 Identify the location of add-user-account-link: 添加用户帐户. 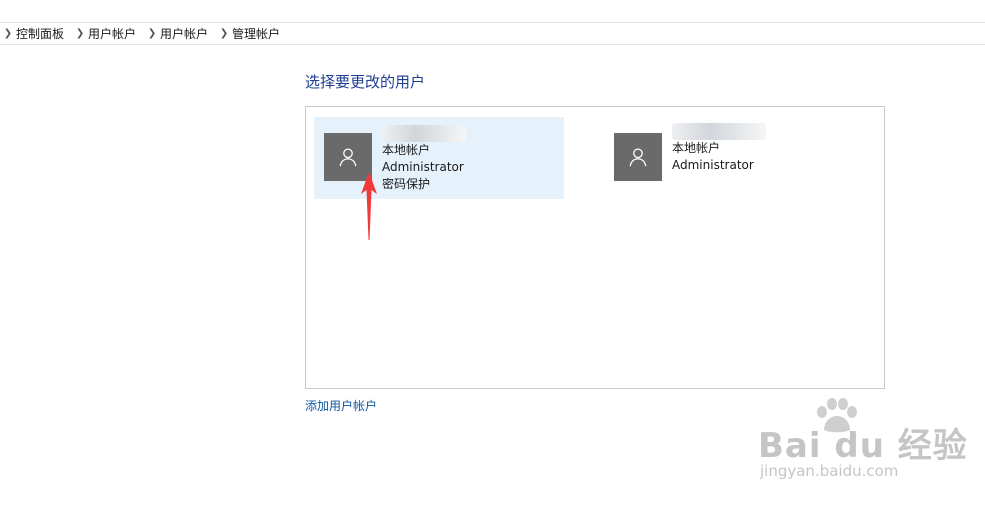
(341, 405).